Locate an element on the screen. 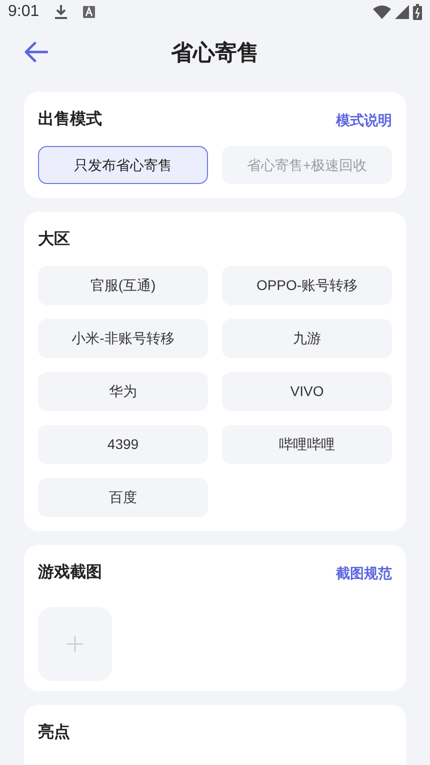 Image resolution: width=430 pixels, height=765 pixels. region-option: OPPO-账号转移 is located at coordinates (307, 285).